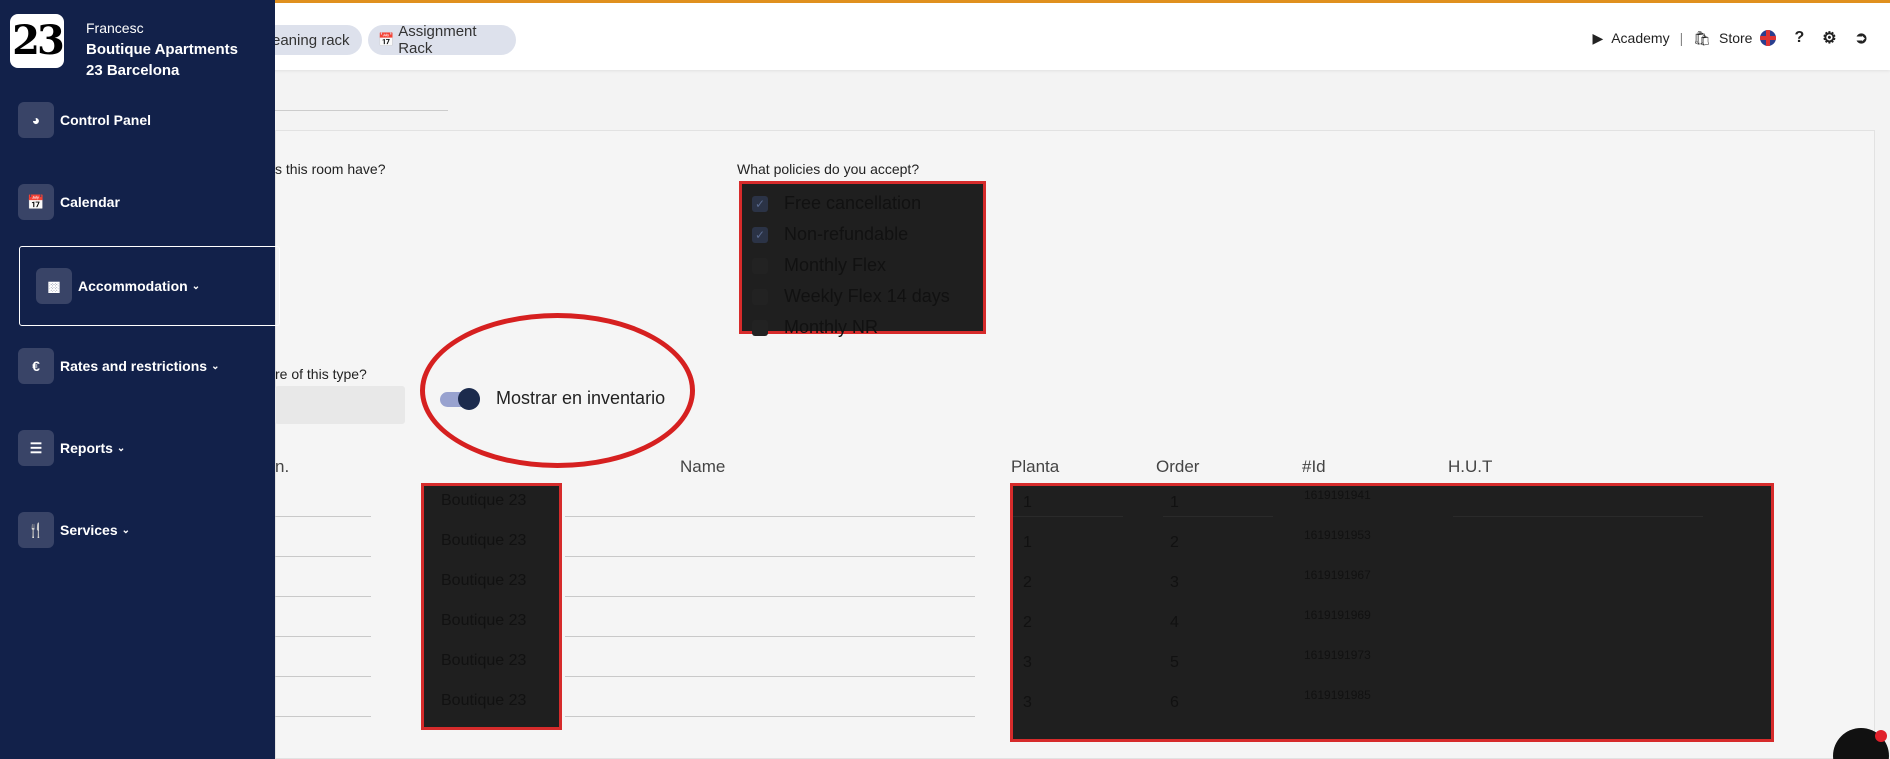 This screenshot has width=1890, height=759. I want to click on gear-icon: ⚙, so click(1829, 38).